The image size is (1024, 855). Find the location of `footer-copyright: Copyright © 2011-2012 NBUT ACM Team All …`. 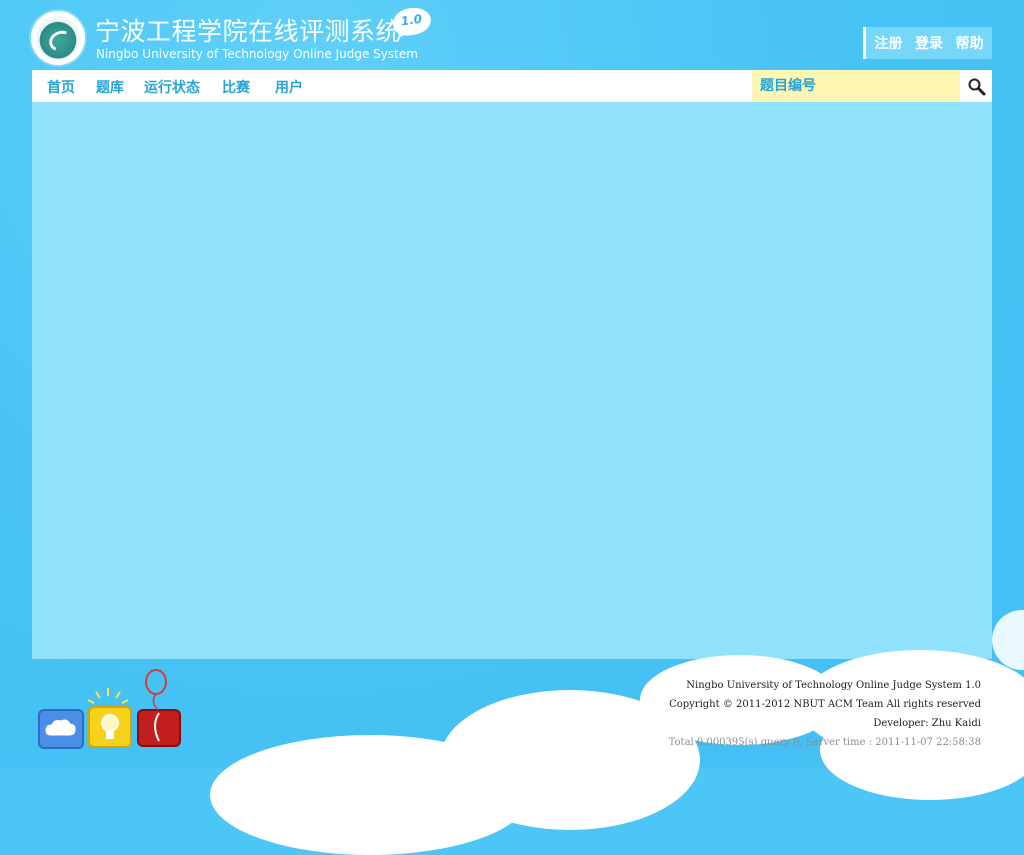

footer-copyright: Copyright © 2011-2012 NBUT ACM Team All … is located at coordinates (825, 704).